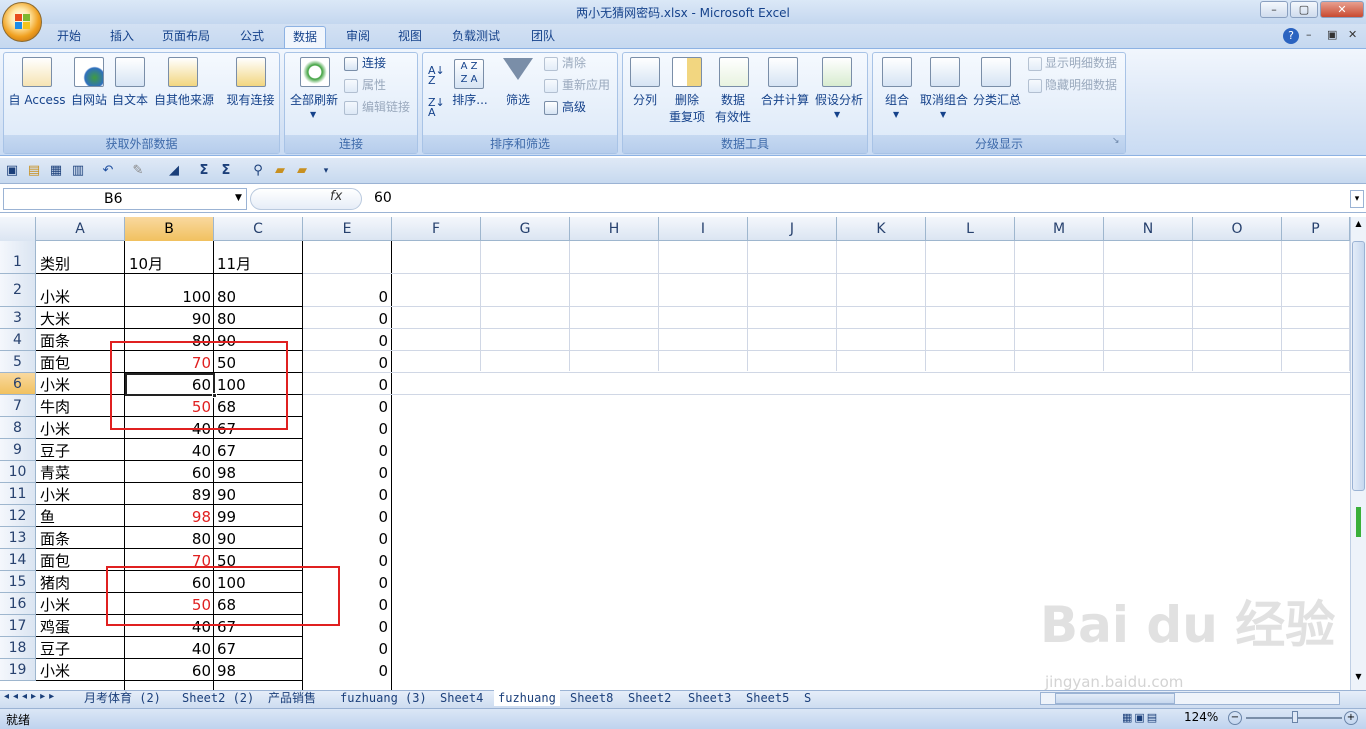 This screenshot has height=729, width=1366. Describe the element at coordinates (347, 385) in the screenshot. I see `cell-E6: 0` at that location.